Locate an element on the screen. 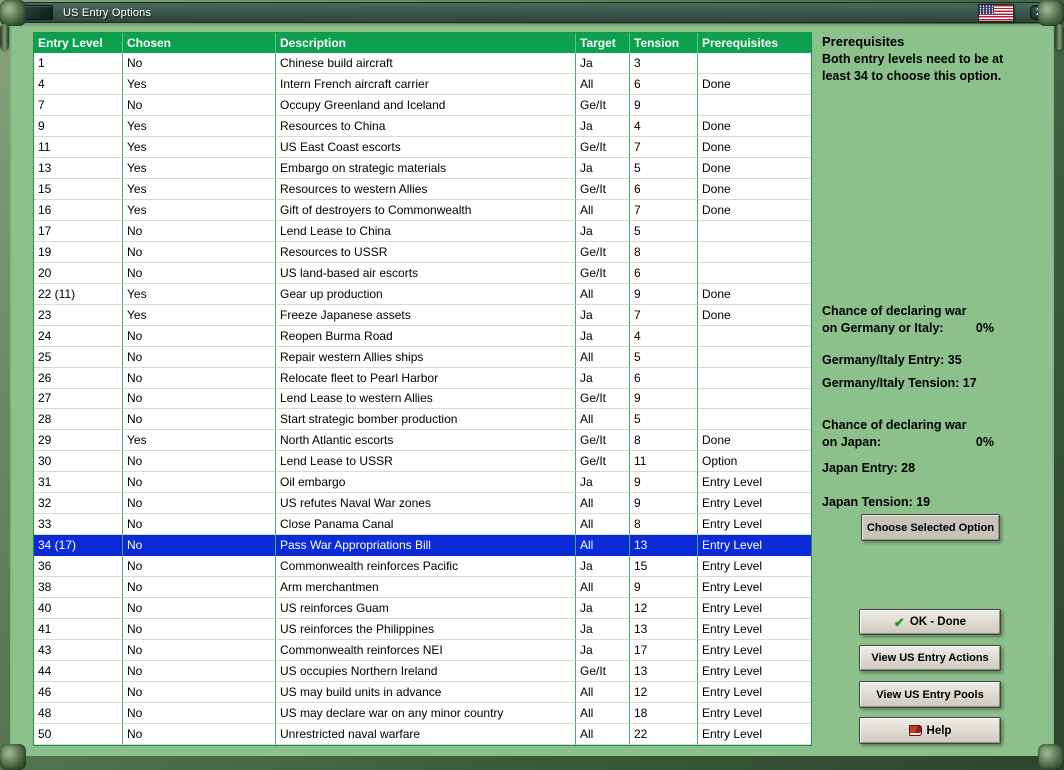 This screenshot has width=1064, height=770. table-row: 40 No US reinforces Guam Ja 12 Entry Level is located at coordinates (422, 609).